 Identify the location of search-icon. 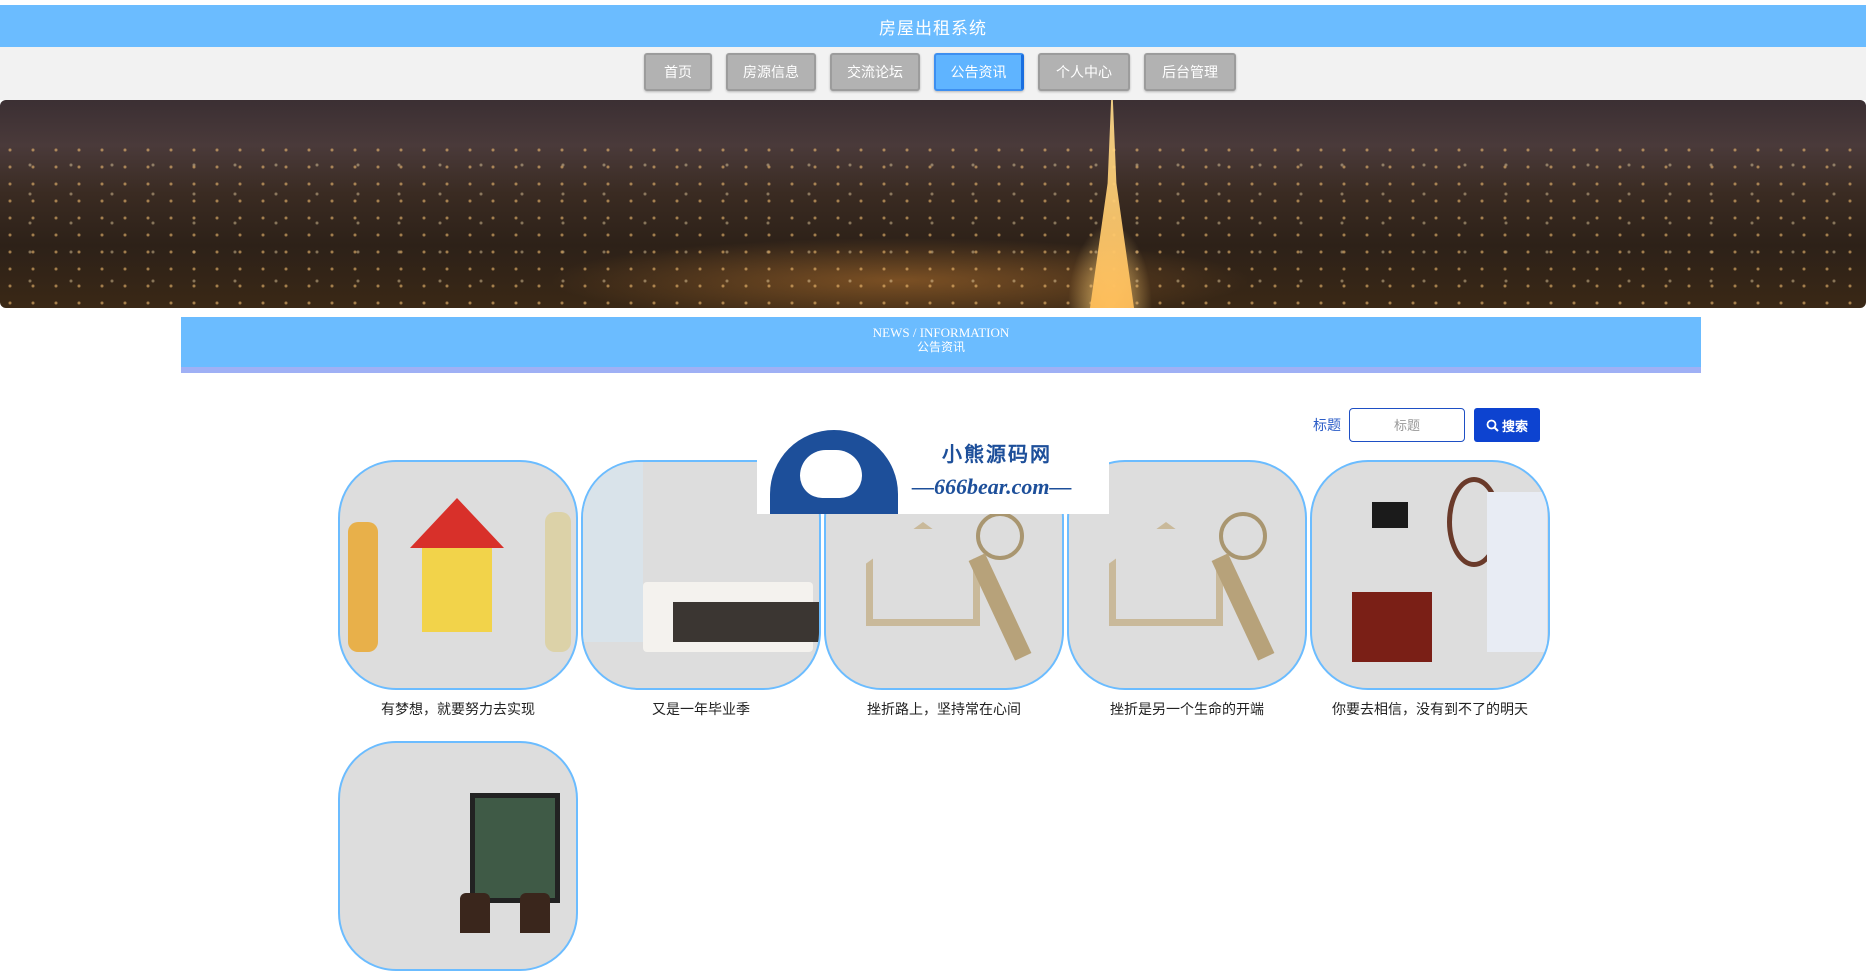
(1492, 425).